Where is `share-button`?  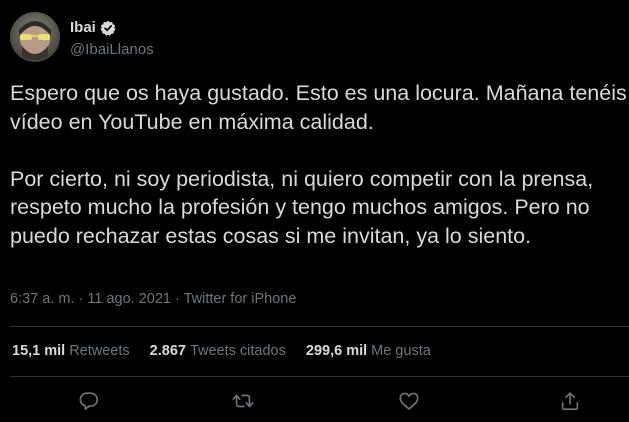
share-button is located at coordinates (570, 401).